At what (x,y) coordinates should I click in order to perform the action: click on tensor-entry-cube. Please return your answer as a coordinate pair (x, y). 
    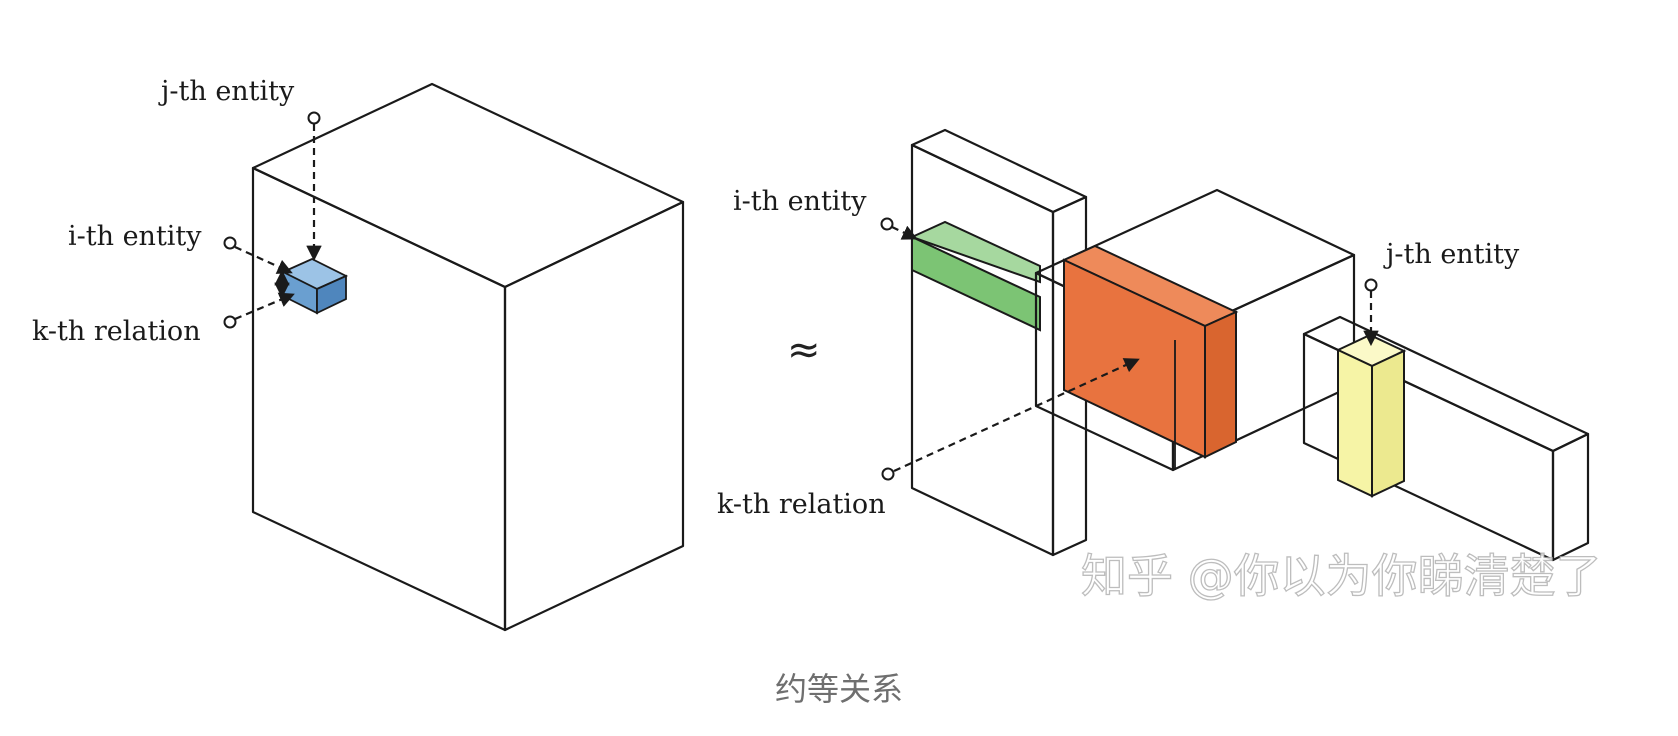
    Looking at the image, I should click on (314, 286).